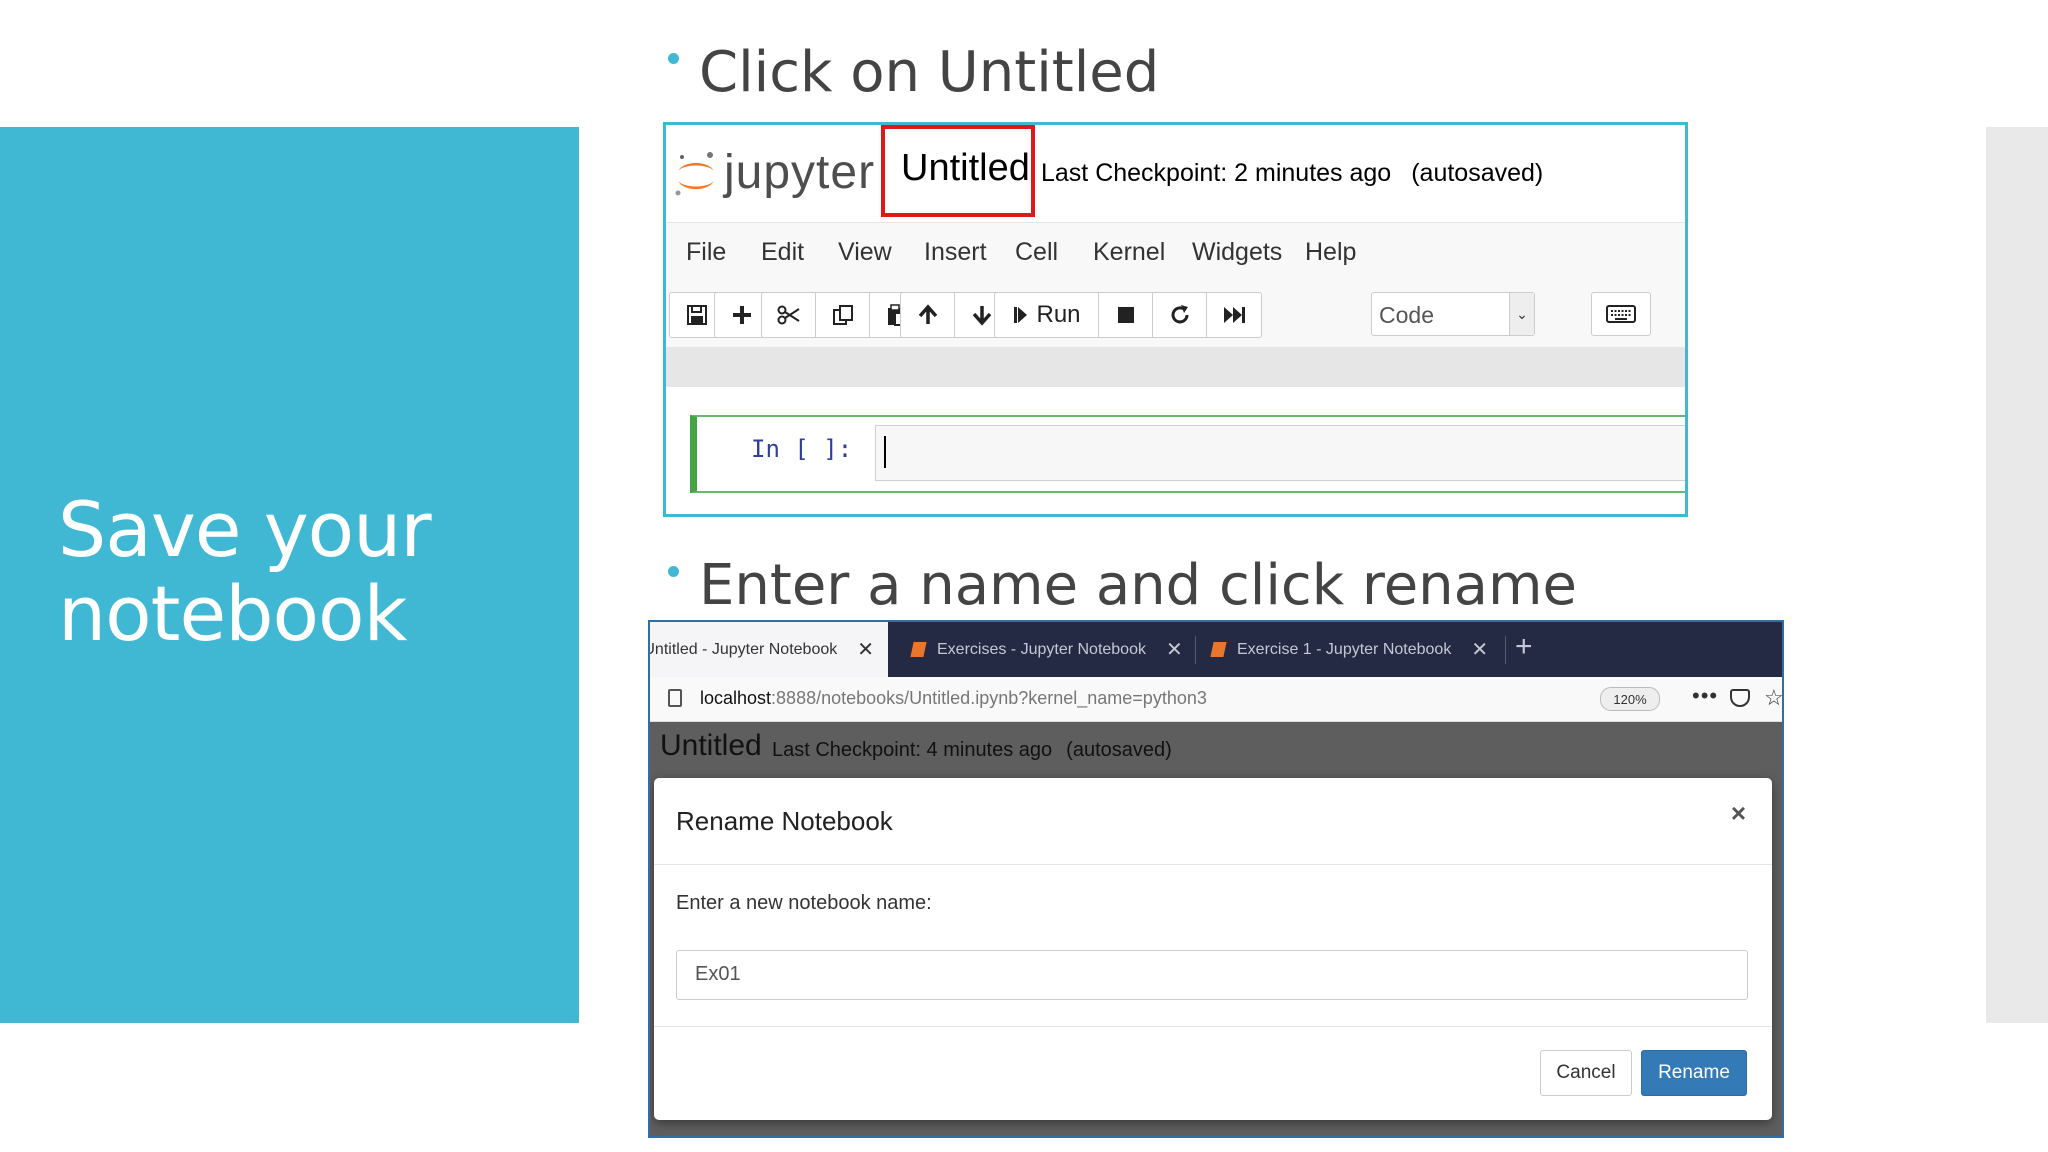 The height and width of the screenshot is (1152, 2048). What do you see at coordinates (245, 529) in the screenshot?
I see `slide-title-line1: Save your` at bounding box center [245, 529].